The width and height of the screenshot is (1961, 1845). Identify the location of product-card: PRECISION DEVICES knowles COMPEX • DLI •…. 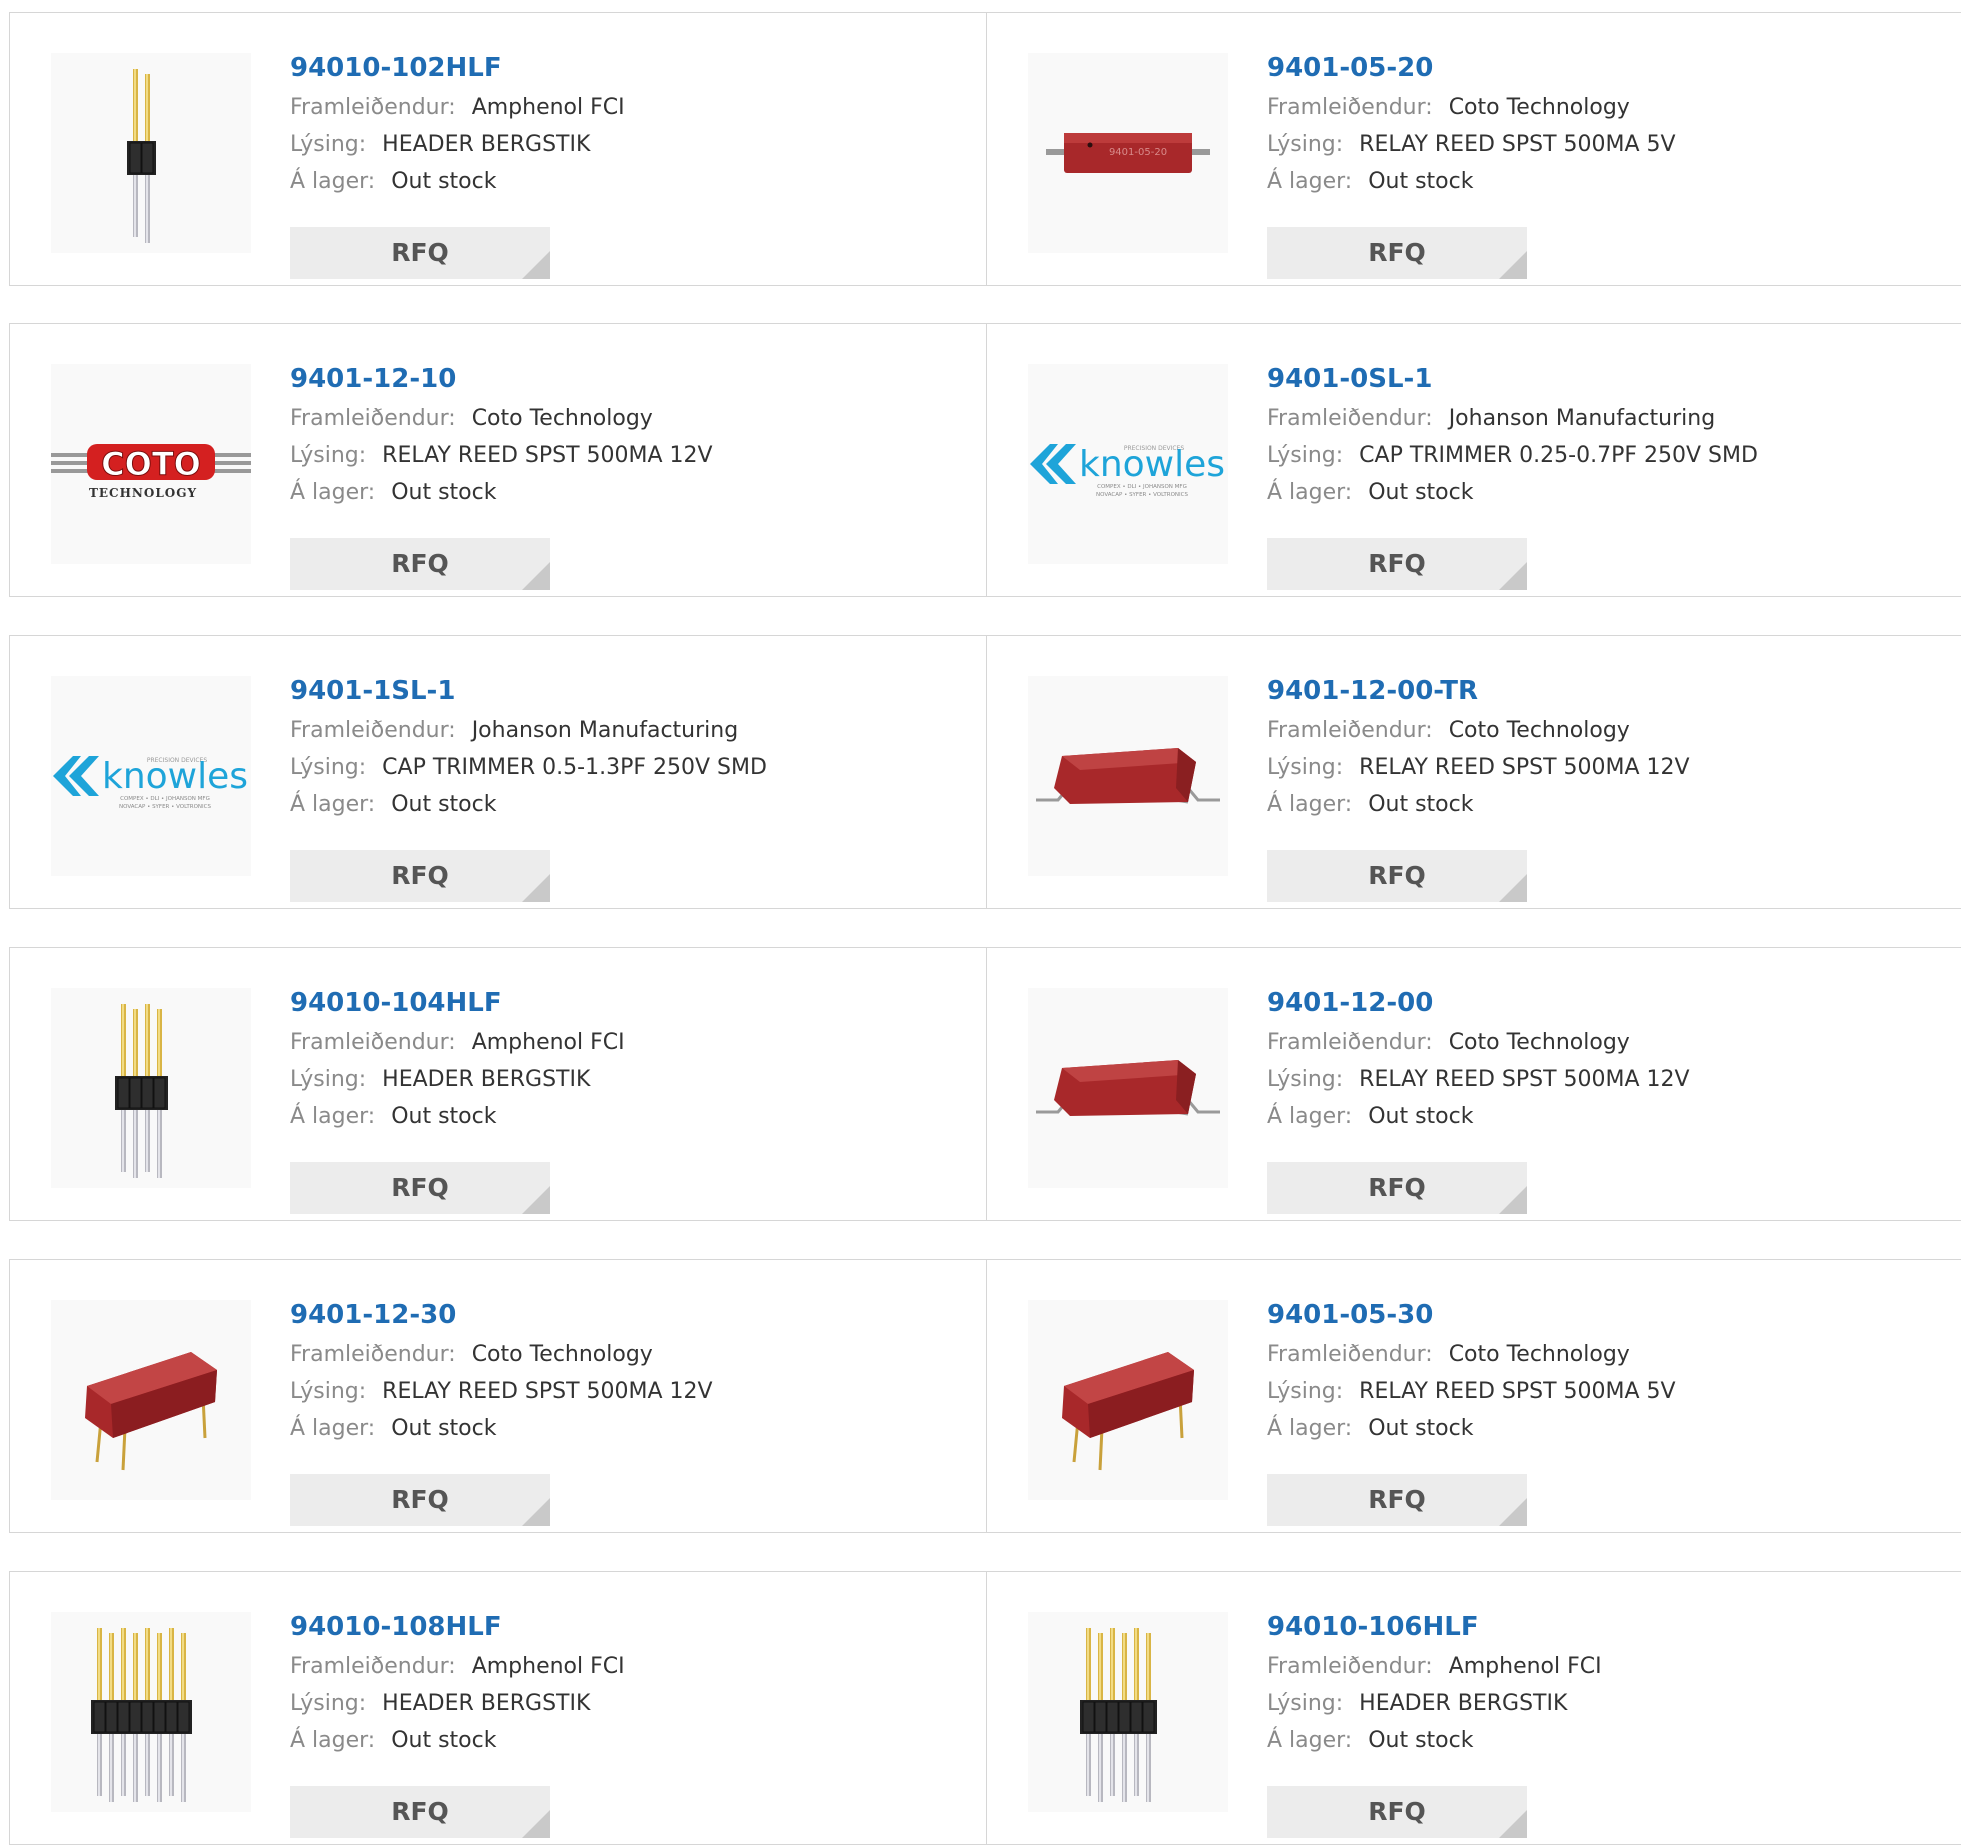
(498, 772).